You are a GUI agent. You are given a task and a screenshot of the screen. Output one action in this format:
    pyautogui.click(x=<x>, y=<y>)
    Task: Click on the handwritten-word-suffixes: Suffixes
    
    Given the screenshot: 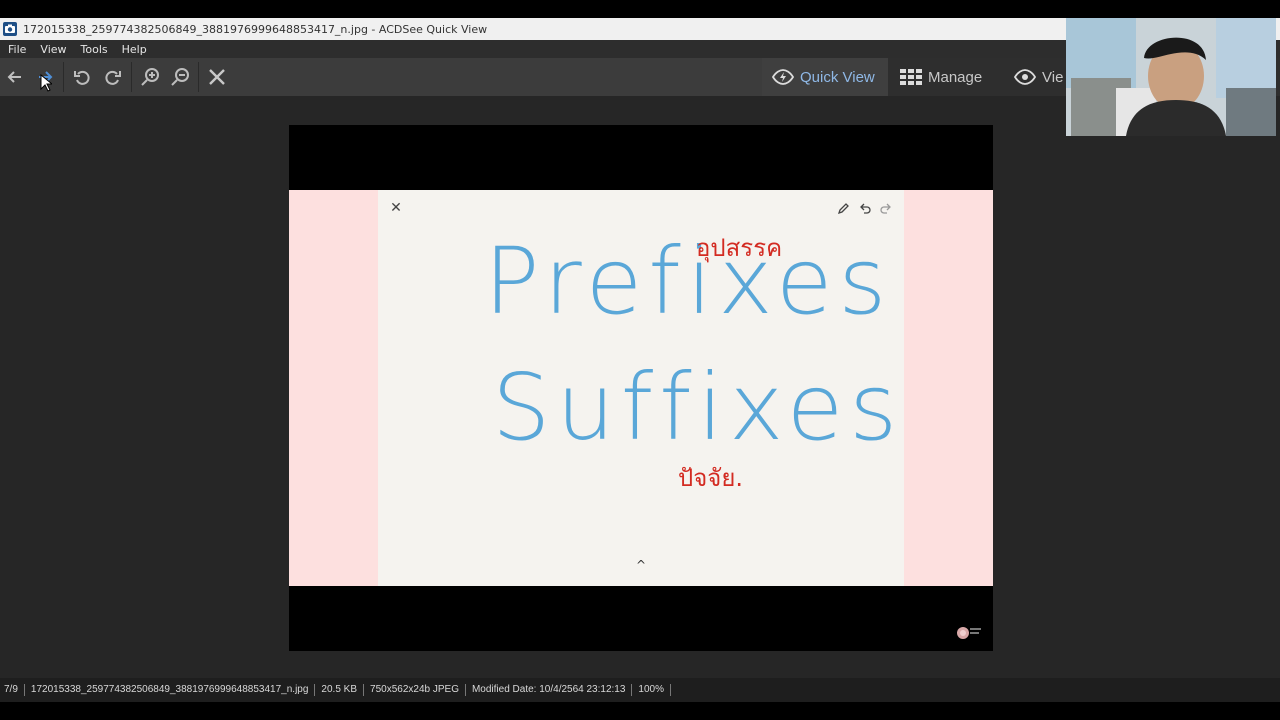 What is the action you would take?
    pyautogui.click(x=698, y=407)
    